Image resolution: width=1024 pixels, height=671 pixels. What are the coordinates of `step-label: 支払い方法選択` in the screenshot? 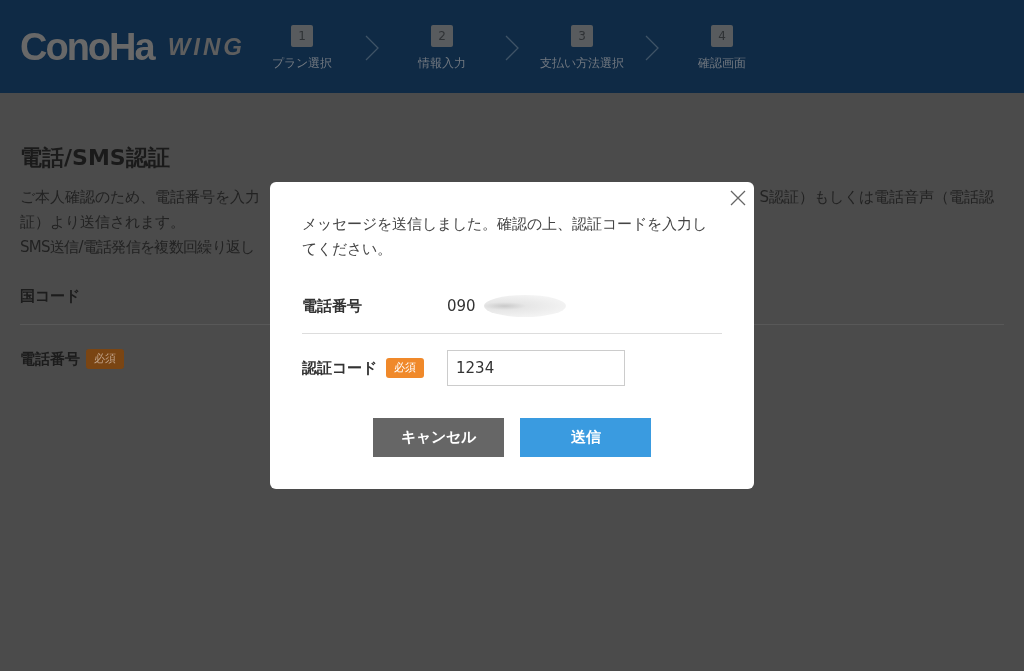 It's located at (582, 63).